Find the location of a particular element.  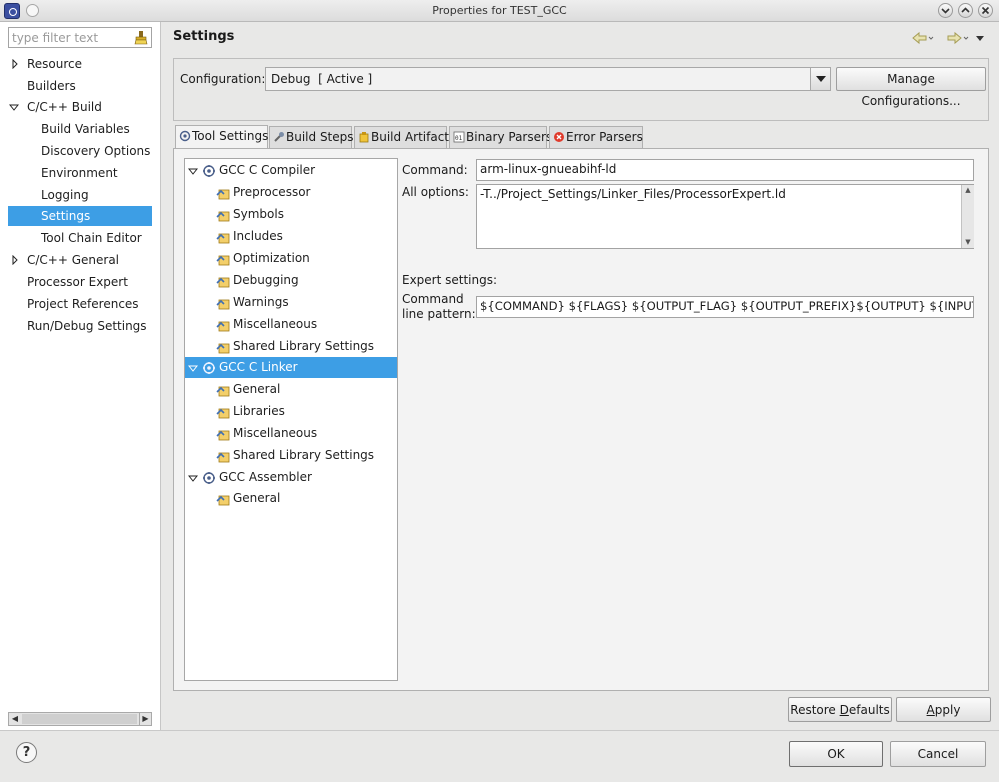

tab-tool-settings: Tool Settings is located at coordinates (221, 137).